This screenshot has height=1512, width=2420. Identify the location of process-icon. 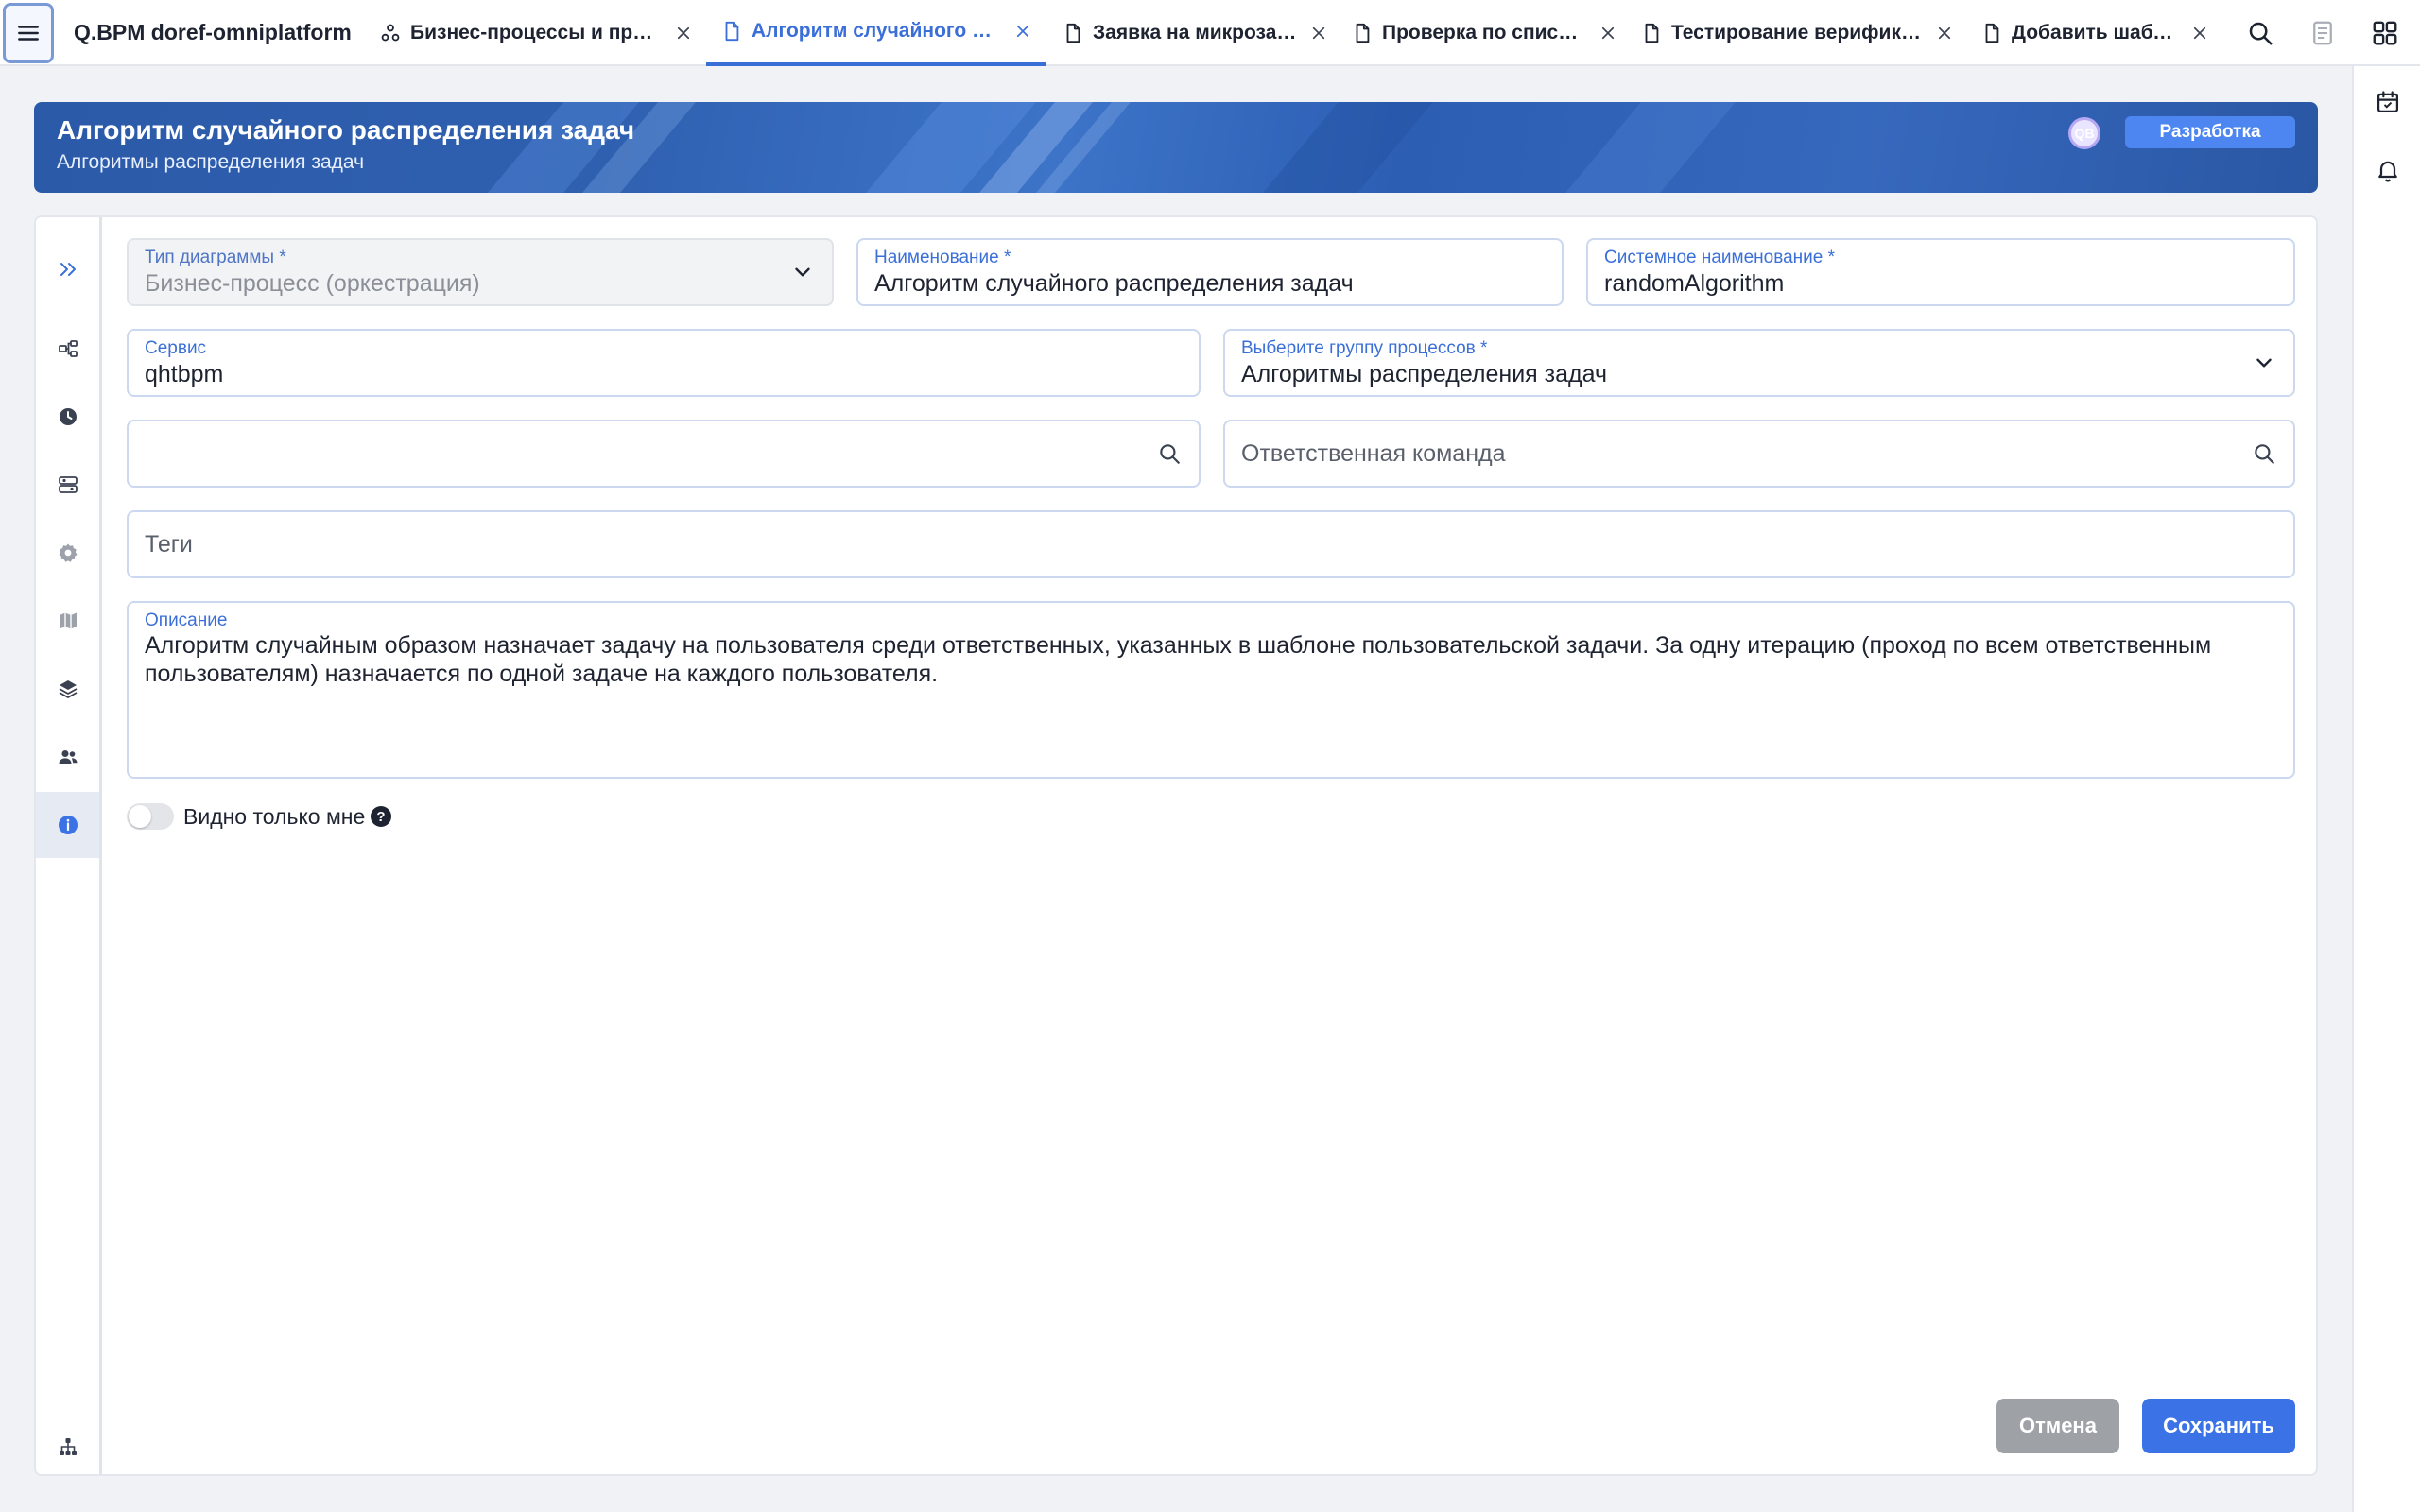
(391, 33).